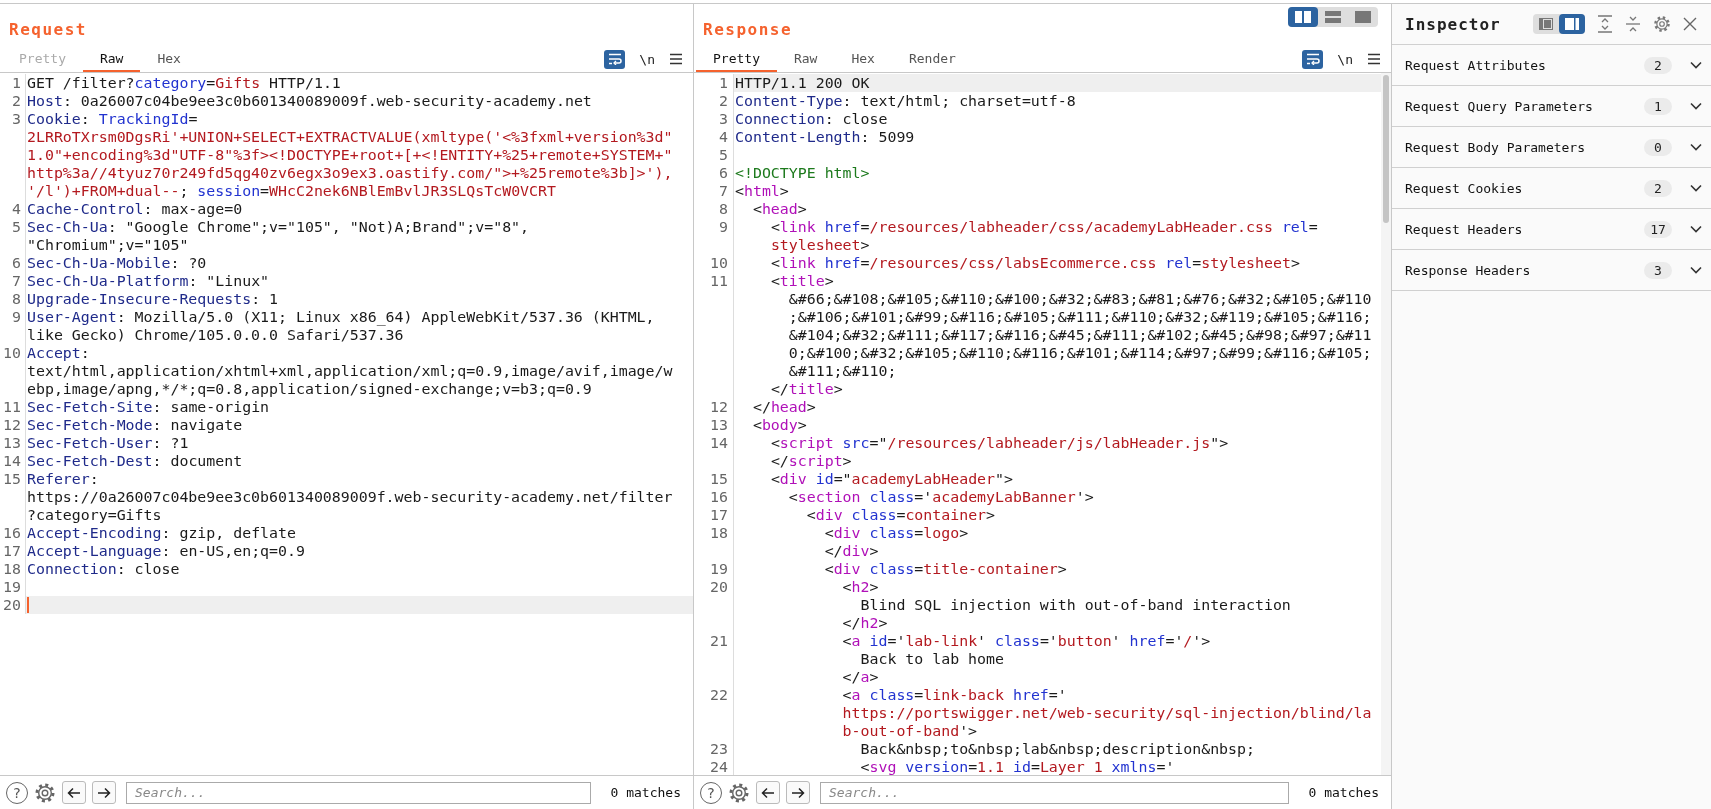  What do you see at coordinates (1658, 188) in the screenshot?
I see `count-badge: 2` at bounding box center [1658, 188].